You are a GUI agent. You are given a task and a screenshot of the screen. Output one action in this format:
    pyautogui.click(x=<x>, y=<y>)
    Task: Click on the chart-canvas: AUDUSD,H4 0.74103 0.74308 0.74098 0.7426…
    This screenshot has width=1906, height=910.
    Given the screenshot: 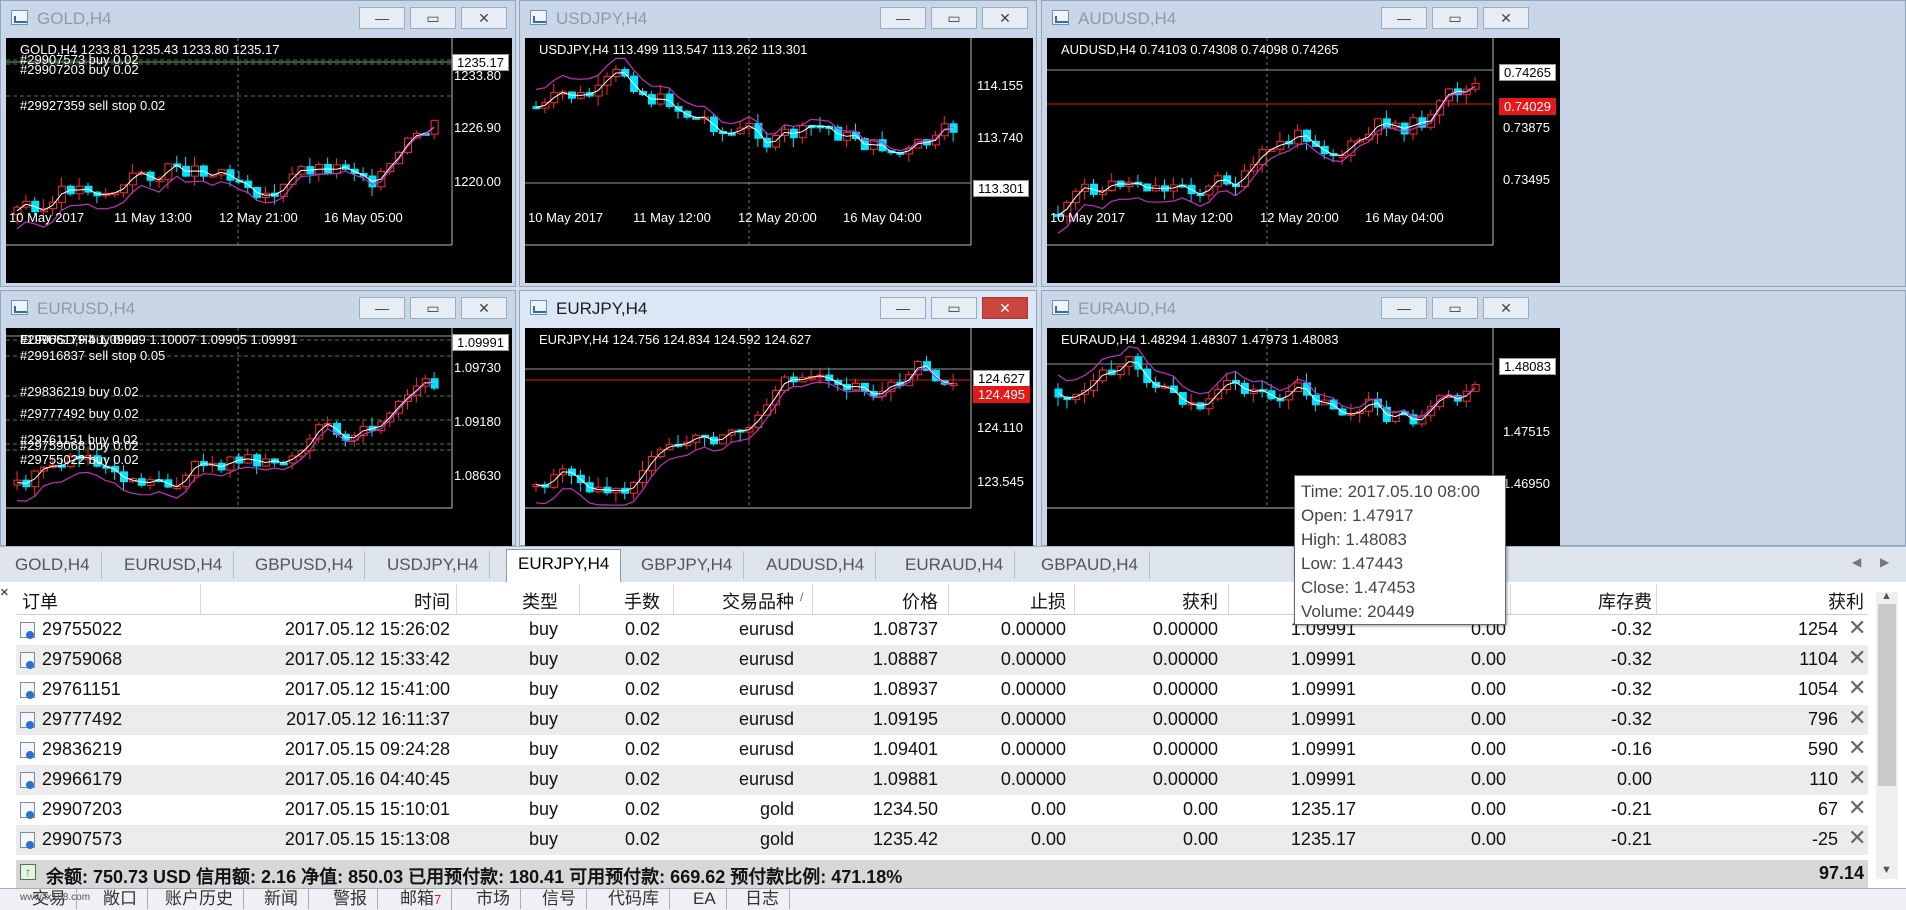 What is the action you would take?
    pyautogui.click(x=1303, y=160)
    